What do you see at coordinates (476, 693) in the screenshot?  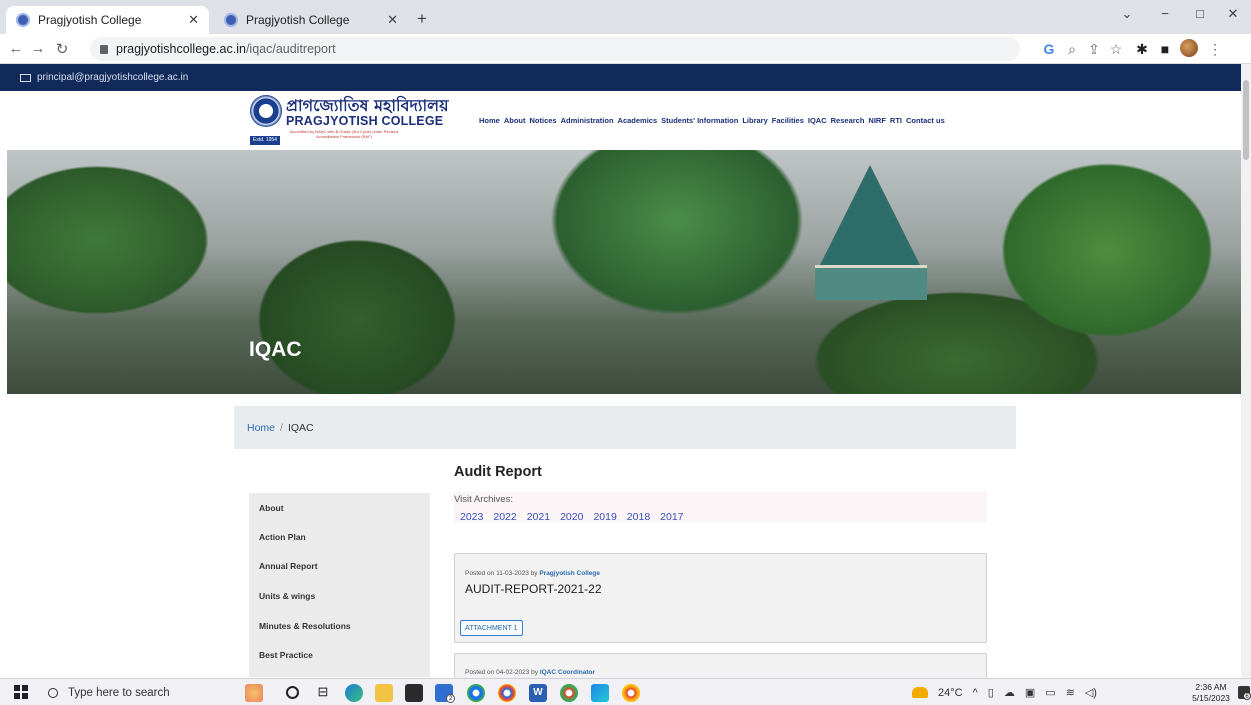 I see `chrome-profile-icon` at bounding box center [476, 693].